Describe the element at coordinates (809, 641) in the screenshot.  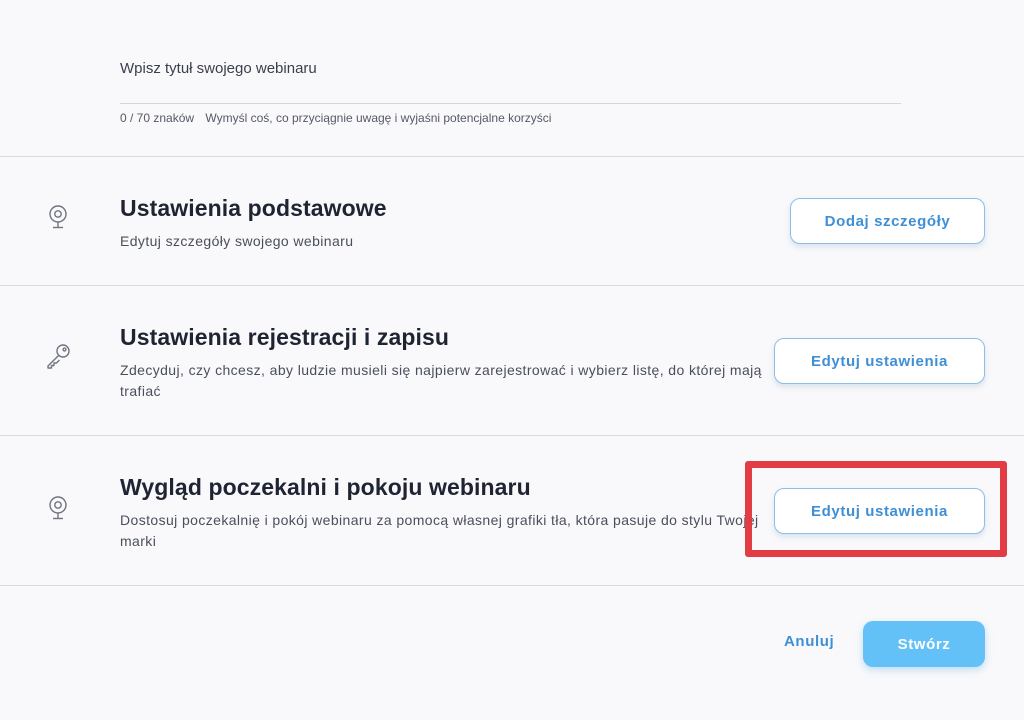
I see `cancel-button: Anuluj` at that location.